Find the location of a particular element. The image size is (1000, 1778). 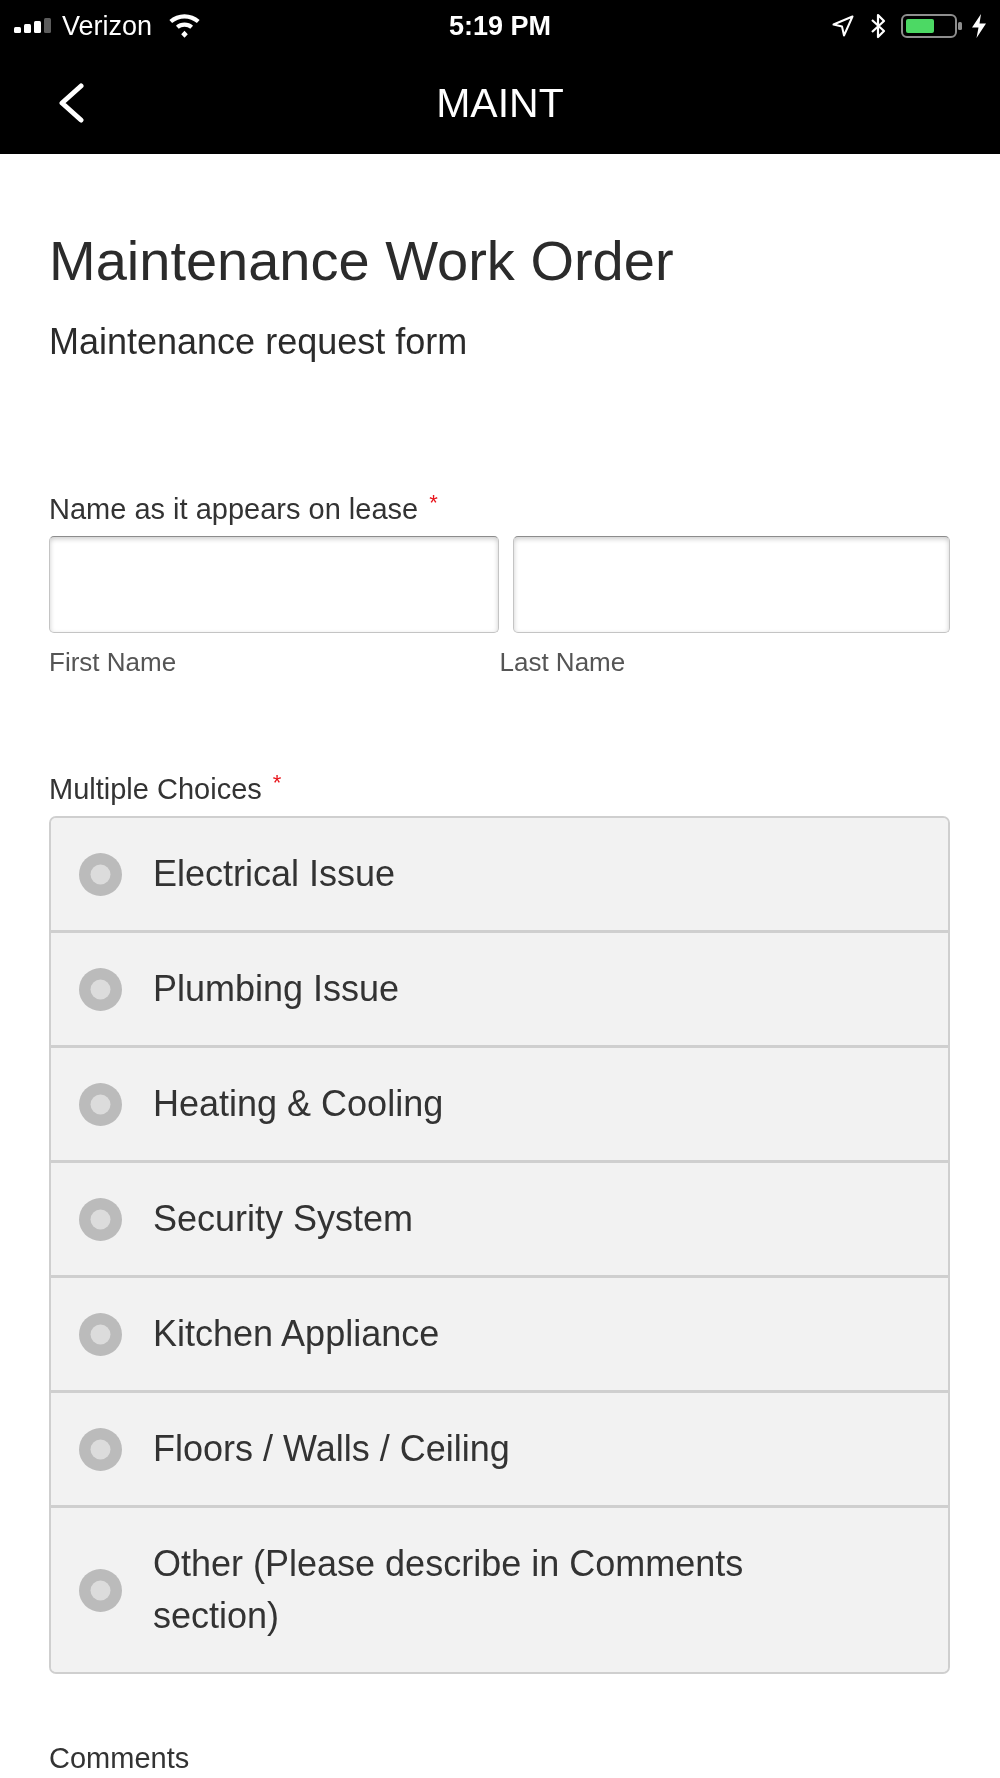

field-label: Comments is located at coordinates (119, 1758).